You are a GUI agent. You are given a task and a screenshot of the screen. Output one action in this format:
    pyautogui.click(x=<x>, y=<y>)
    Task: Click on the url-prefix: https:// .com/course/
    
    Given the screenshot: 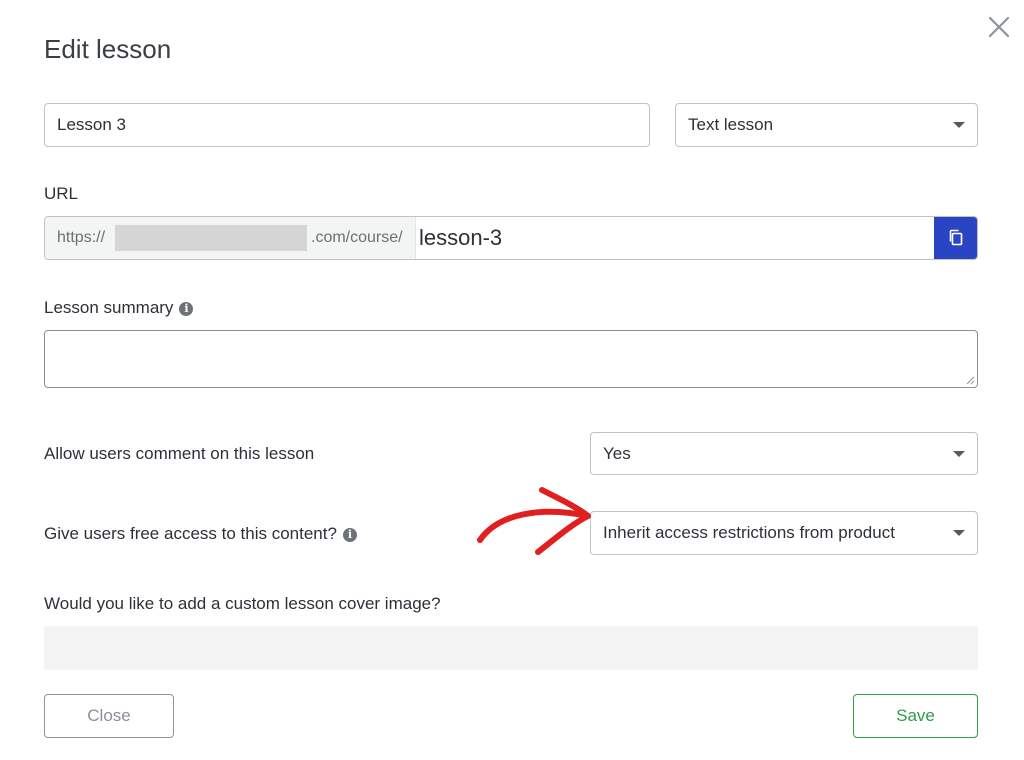 What is the action you would take?
    pyautogui.click(x=230, y=238)
    